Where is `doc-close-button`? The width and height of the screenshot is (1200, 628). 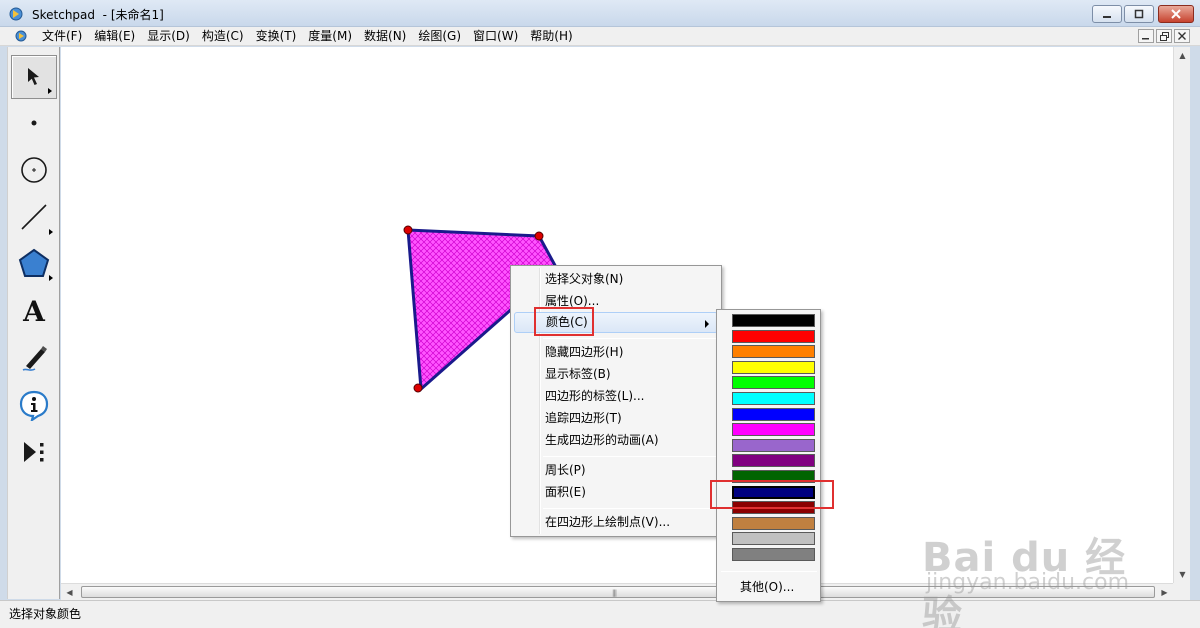
doc-close-button is located at coordinates (1182, 36).